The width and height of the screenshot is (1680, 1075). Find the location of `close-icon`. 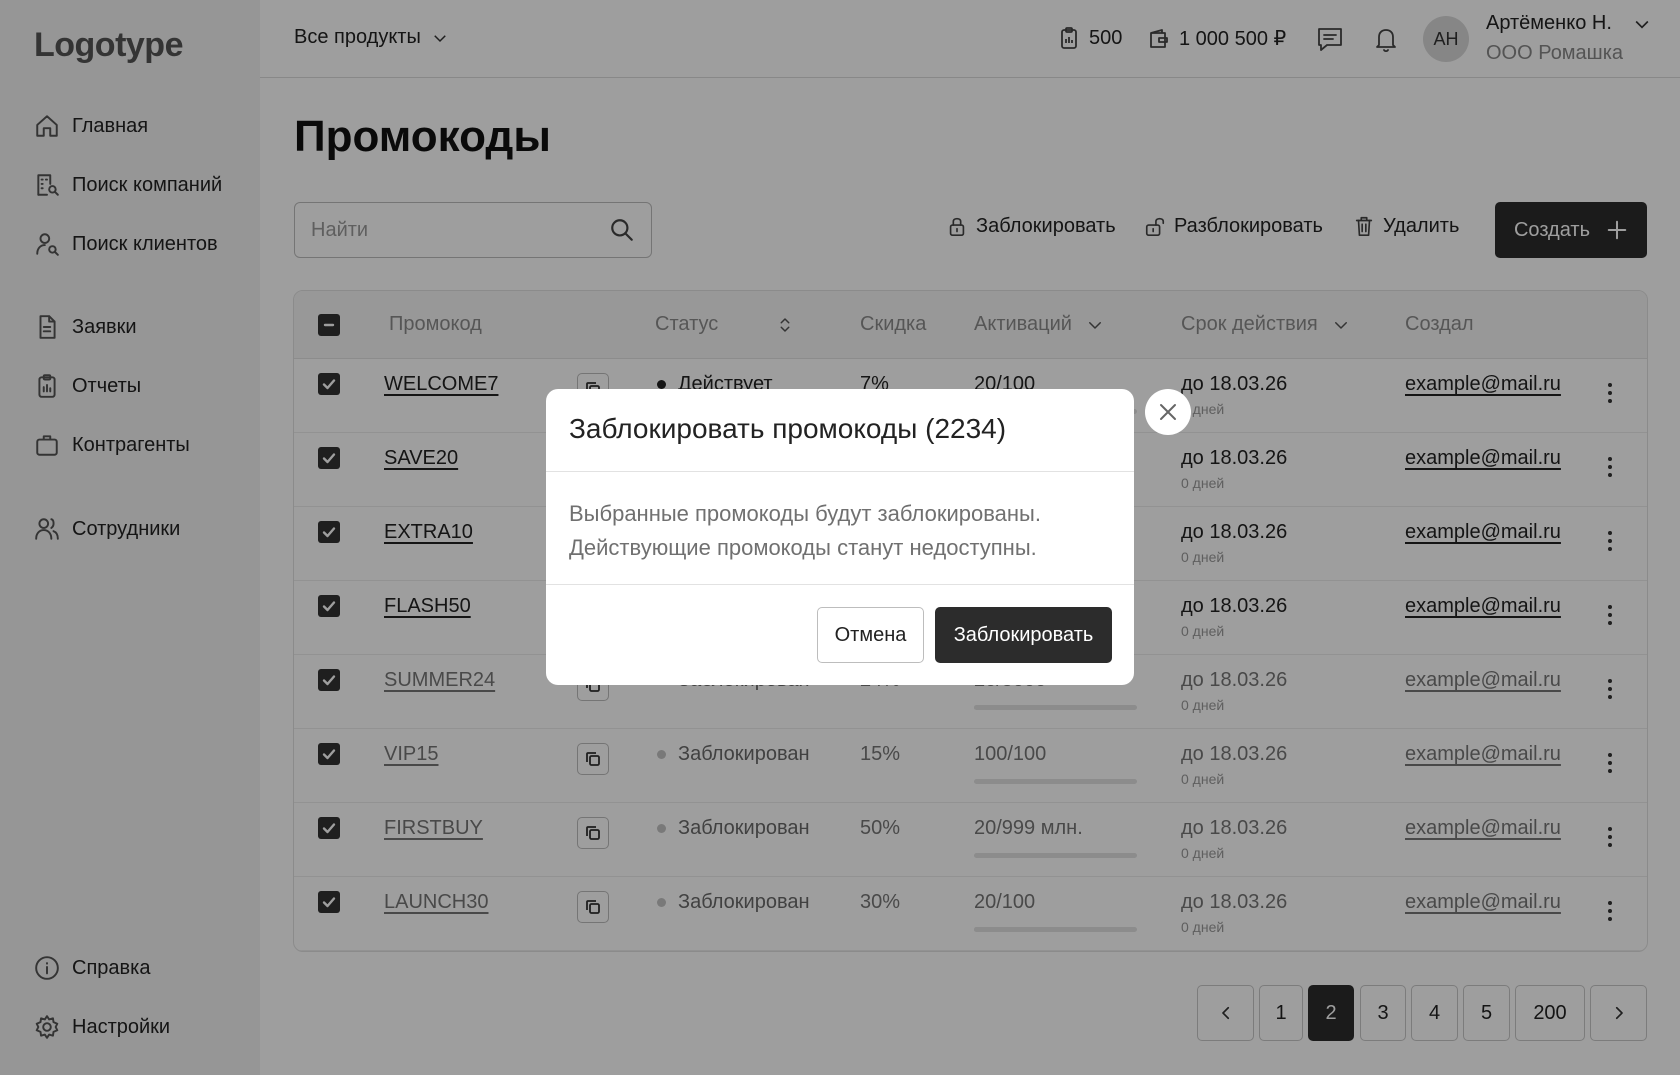

close-icon is located at coordinates (1168, 412).